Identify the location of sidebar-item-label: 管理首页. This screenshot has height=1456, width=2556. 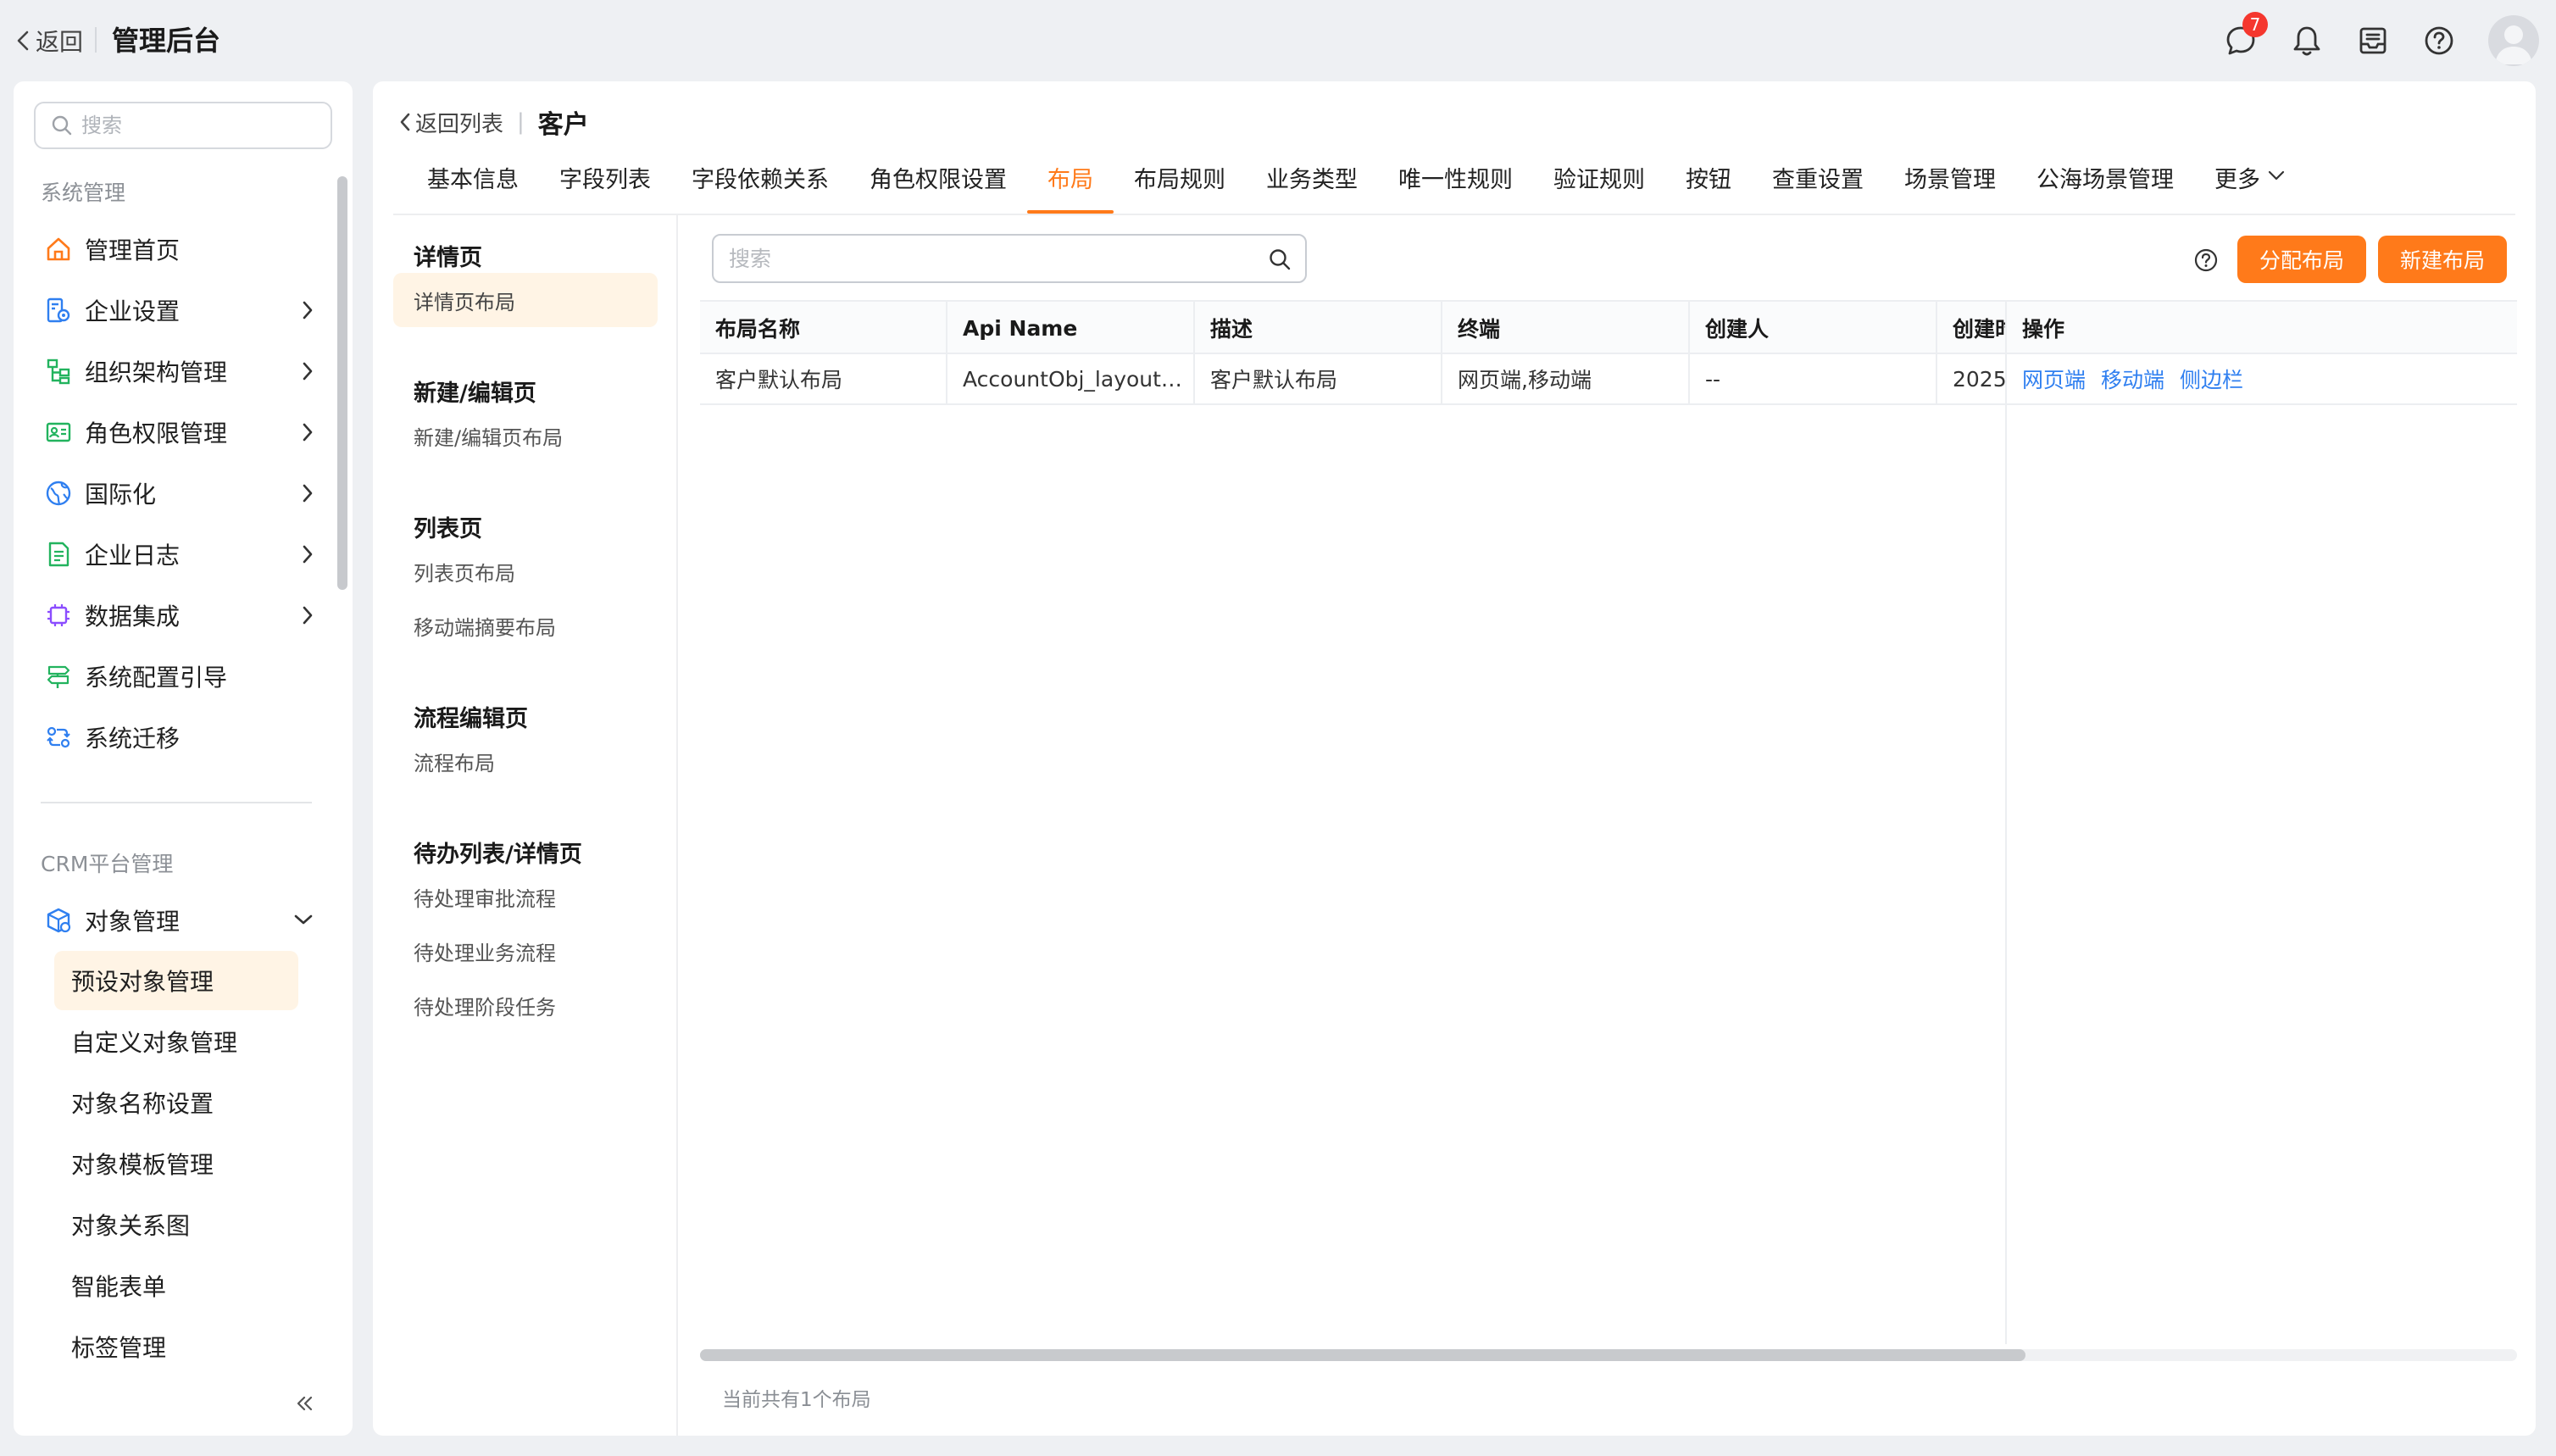
(133, 250).